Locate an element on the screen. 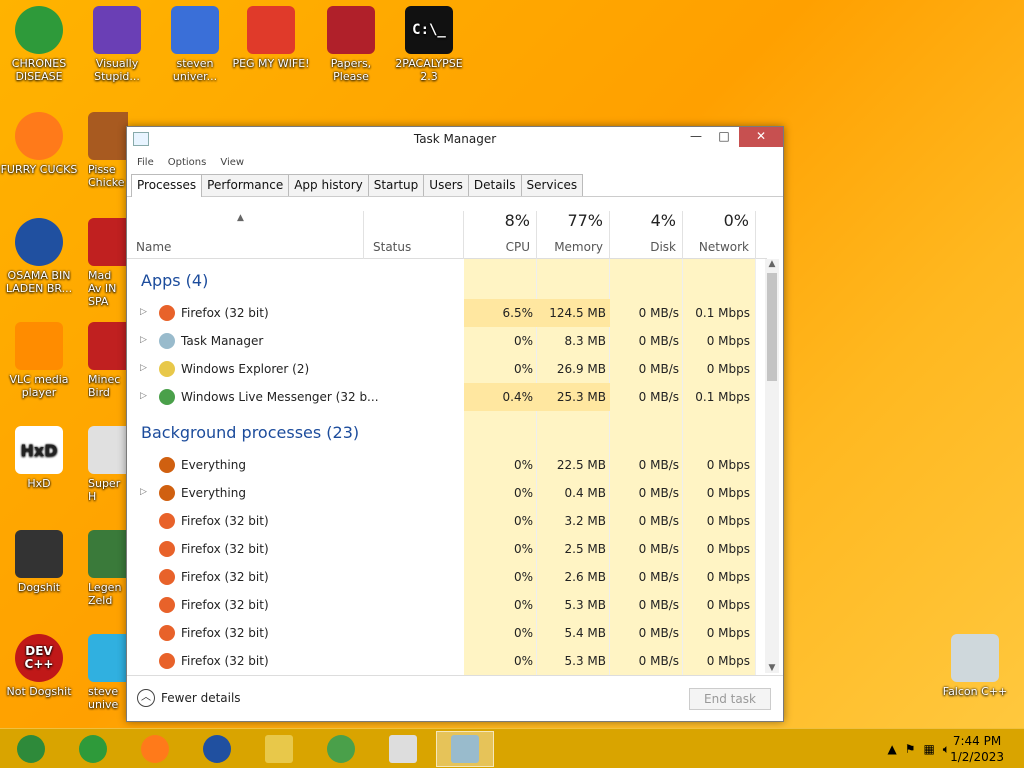 This screenshot has width=1024, height=768. cpu-label: CPU is located at coordinates (517, 247).